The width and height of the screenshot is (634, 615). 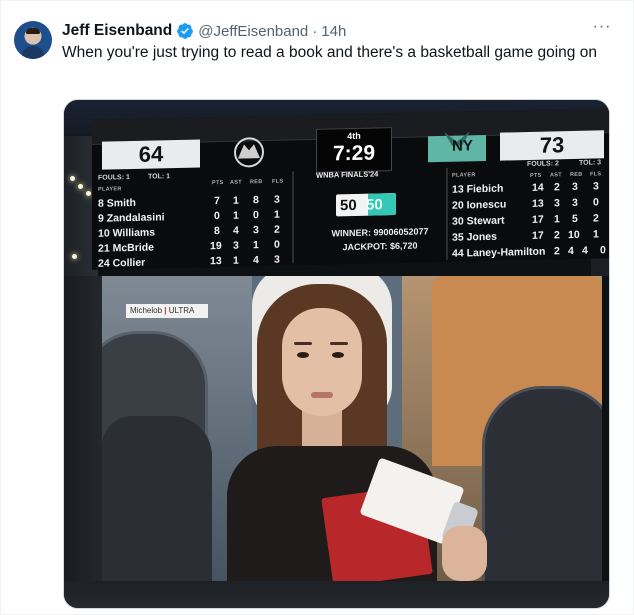 What do you see at coordinates (474, 237) in the screenshot?
I see `player-name: 35 Jones` at bounding box center [474, 237].